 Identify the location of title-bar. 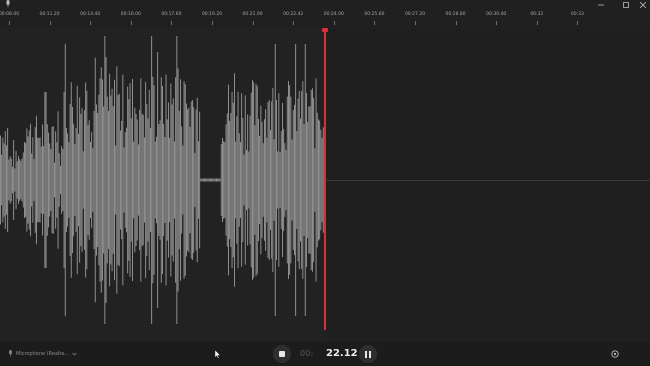
(325, 5).